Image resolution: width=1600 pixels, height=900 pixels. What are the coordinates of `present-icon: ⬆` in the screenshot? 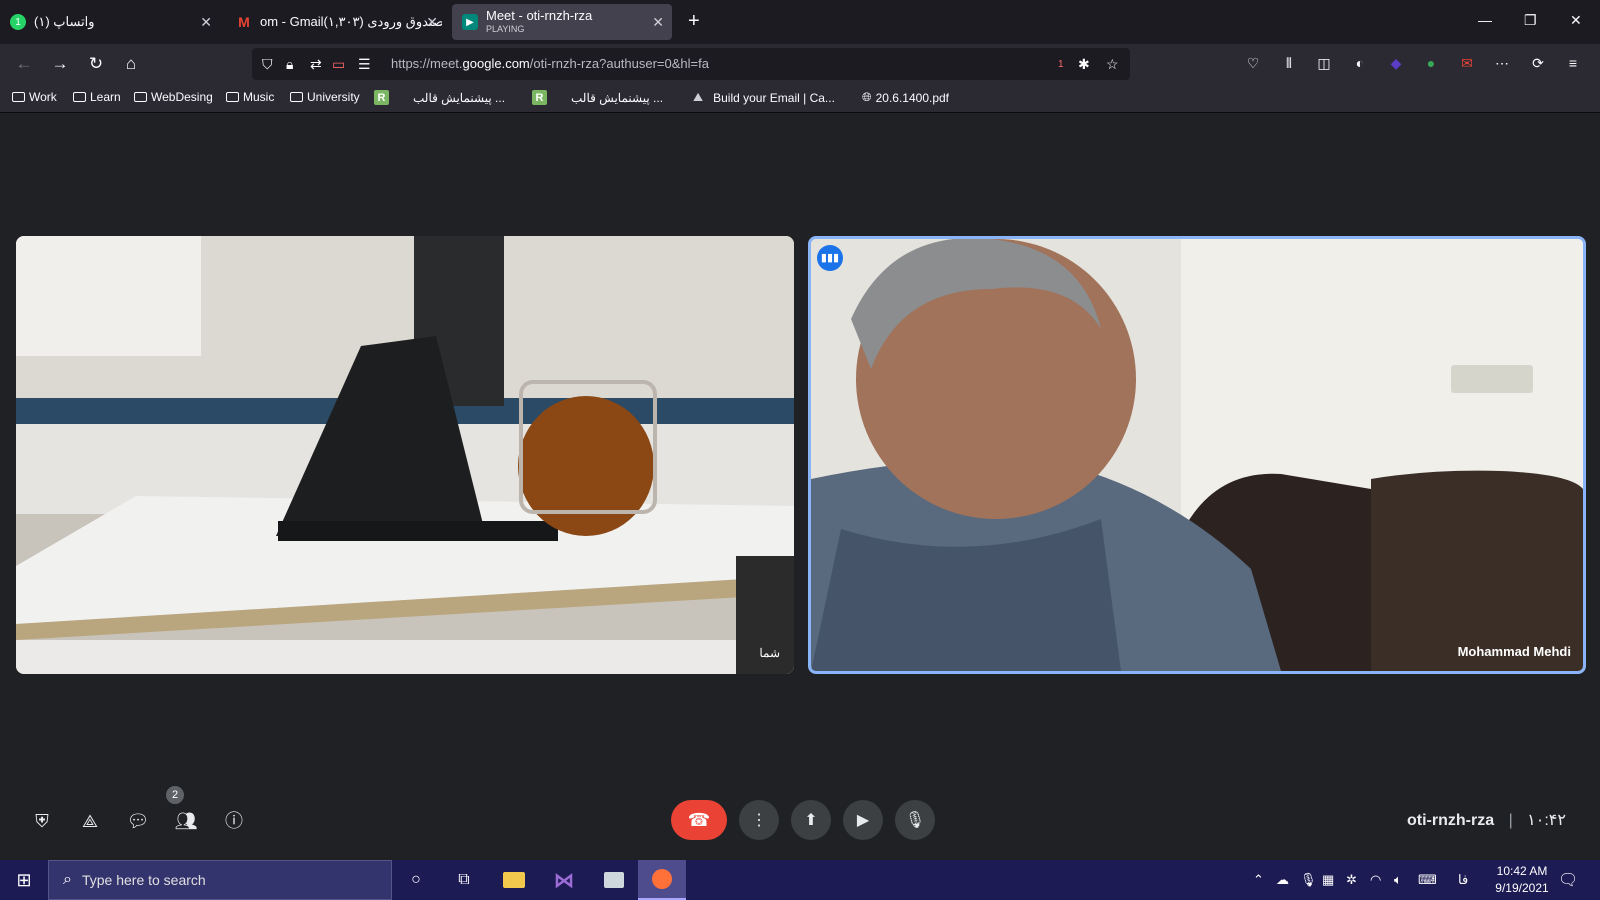 It's located at (811, 820).